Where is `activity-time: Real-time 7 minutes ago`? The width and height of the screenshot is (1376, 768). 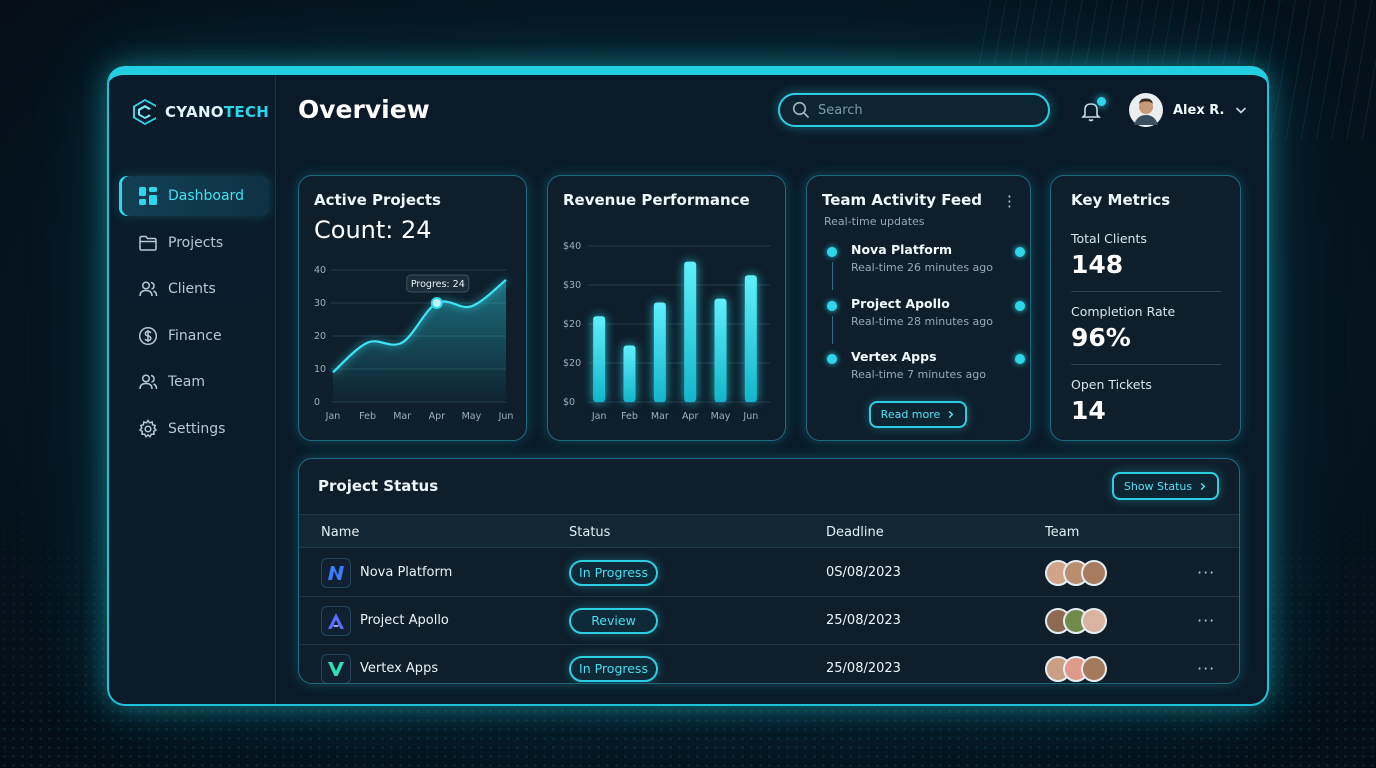
activity-time: Real-time 7 minutes ago is located at coordinates (919, 374).